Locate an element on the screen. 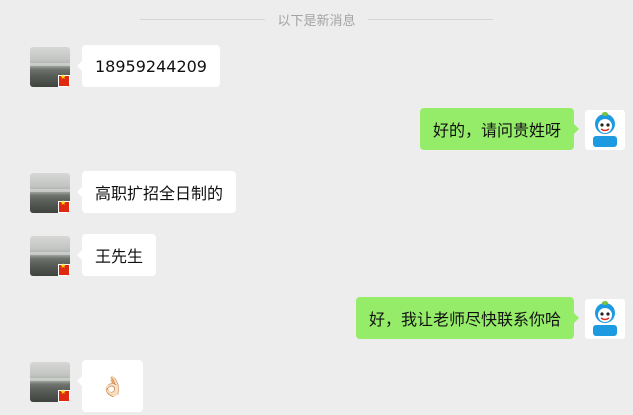 Image resolution: width=633 pixels, height=415 pixels. new-messages-label: 以下是新消息 is located at coordinates (316, 21).